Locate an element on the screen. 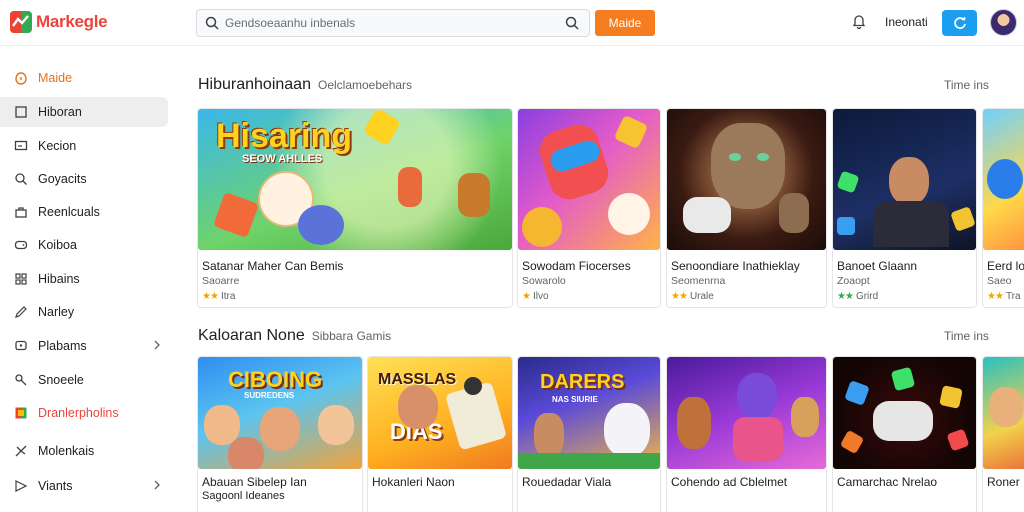  game-card: Banoet Glaann Zoaopt ★★ Grird is located at coordinates (904, 208).